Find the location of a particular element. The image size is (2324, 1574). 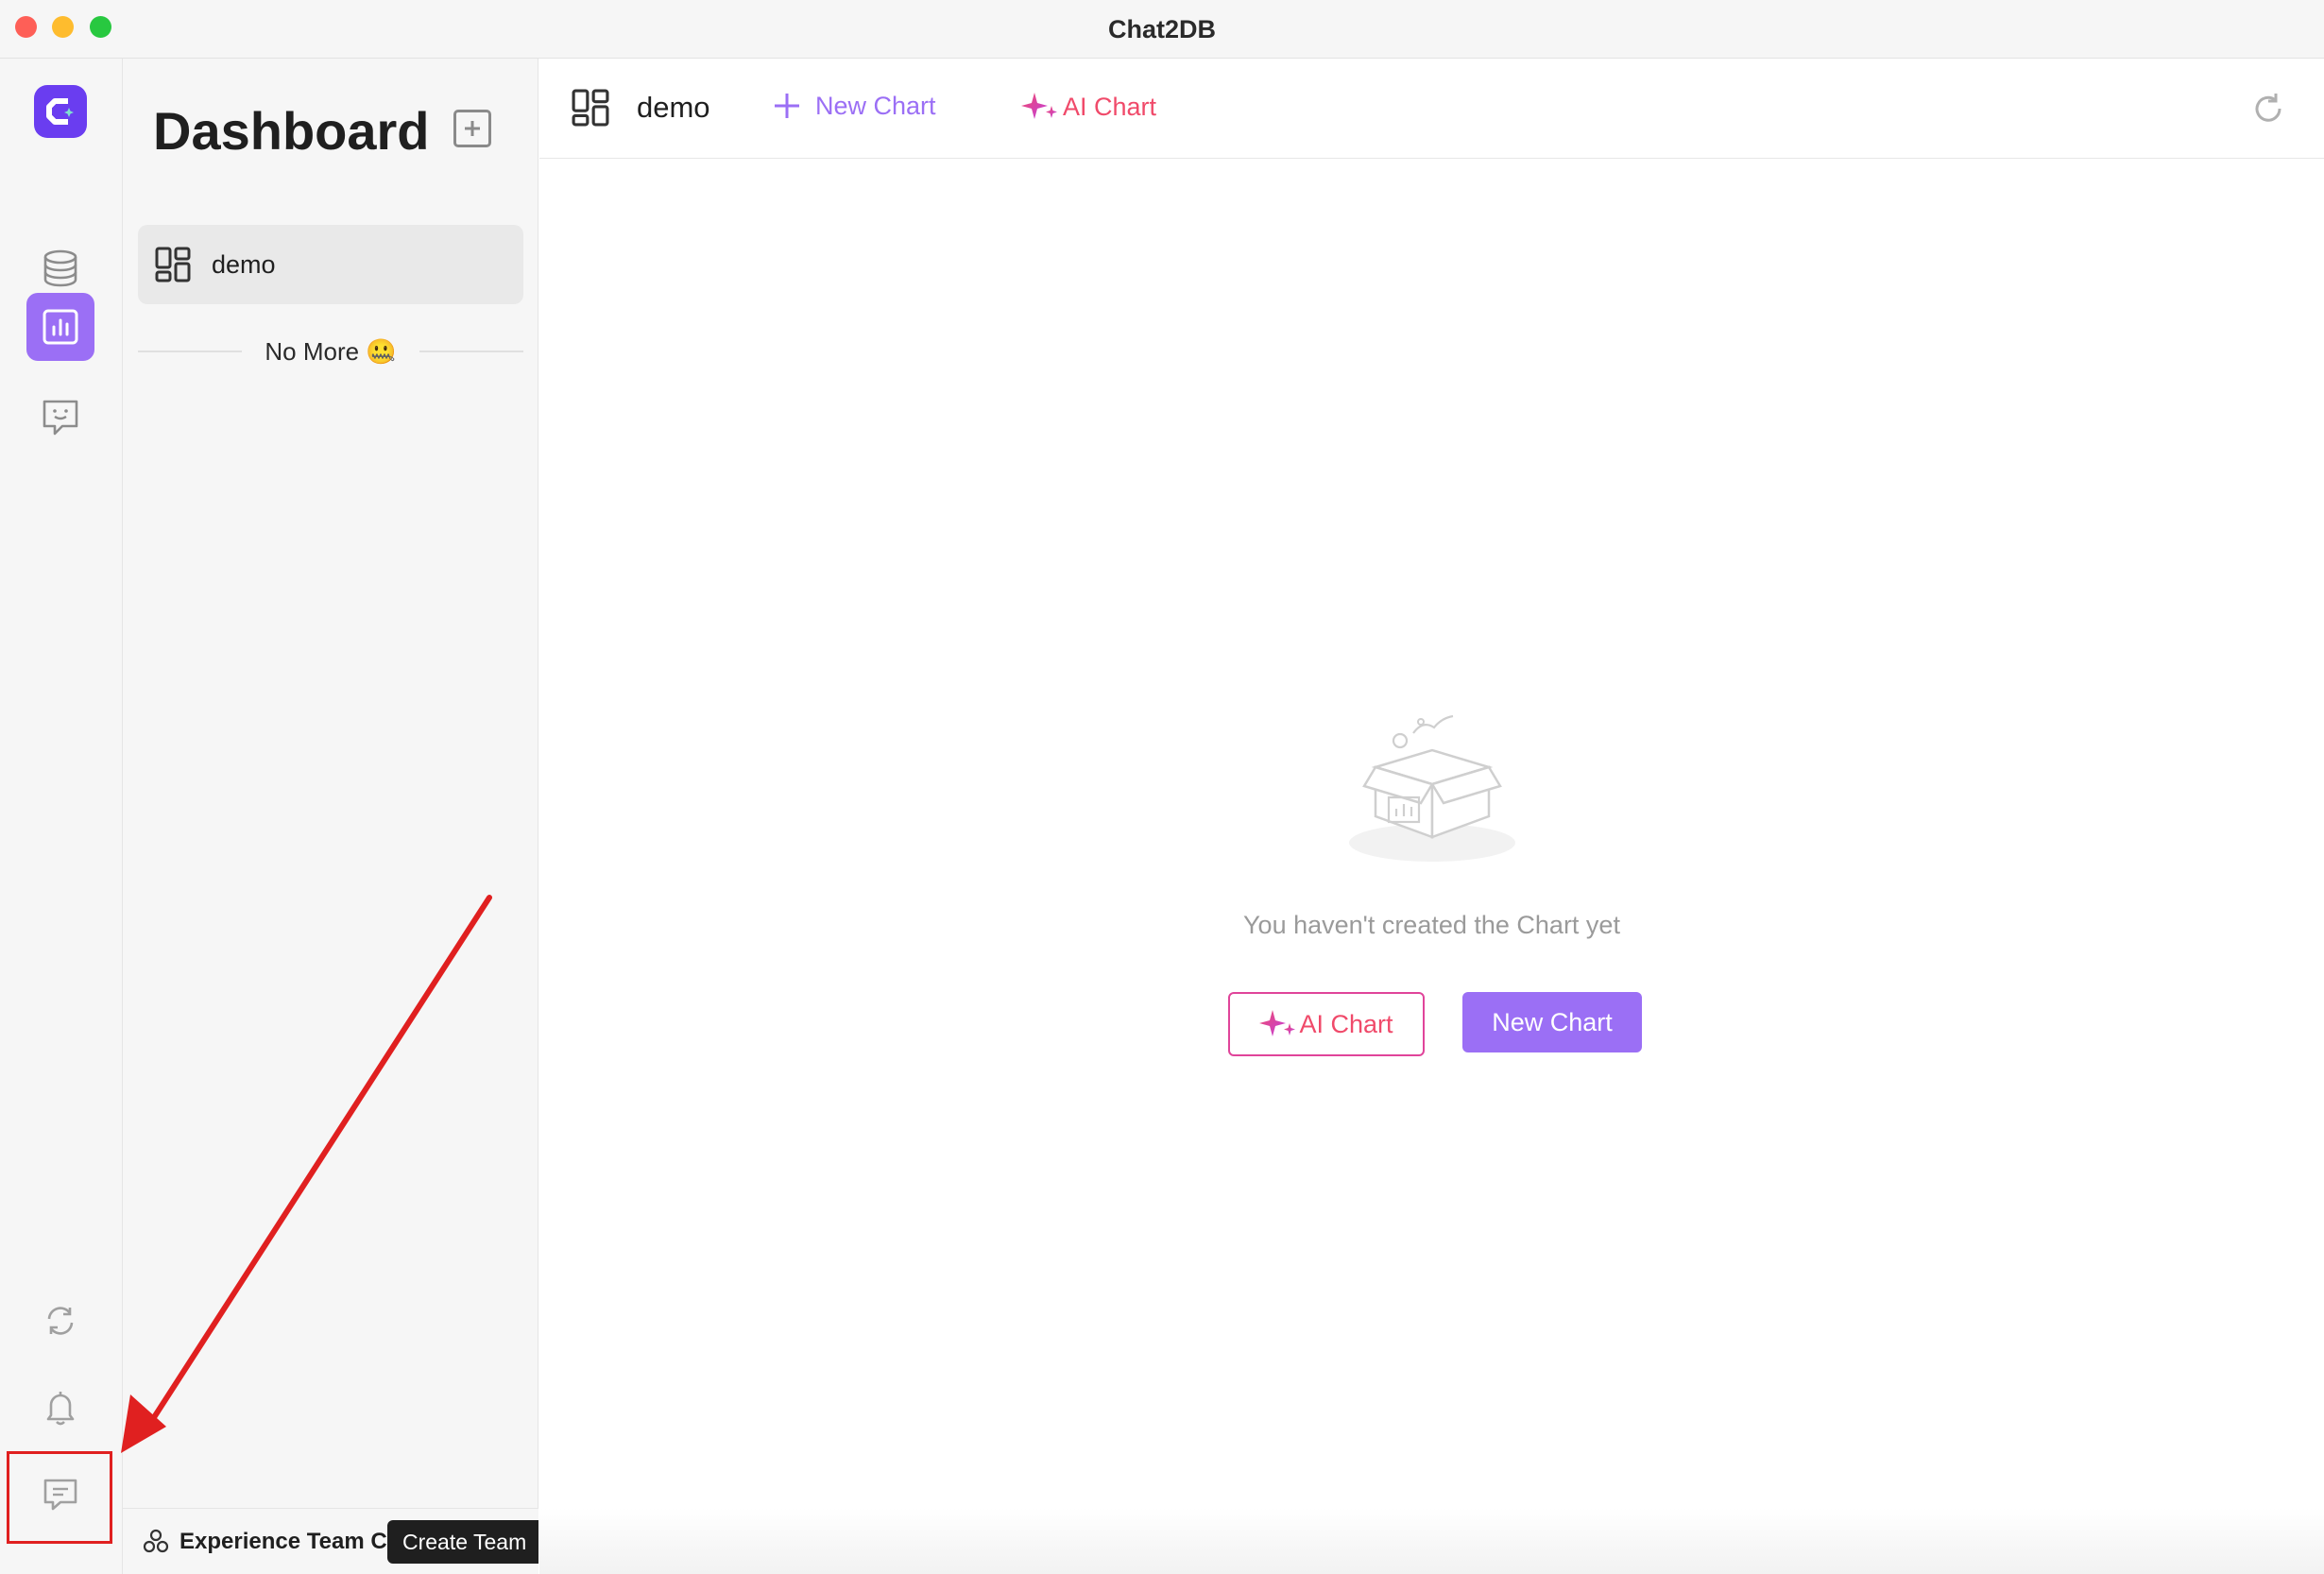

empty-new-chart-button: New Chart is located at coordinates (1552, 1022).